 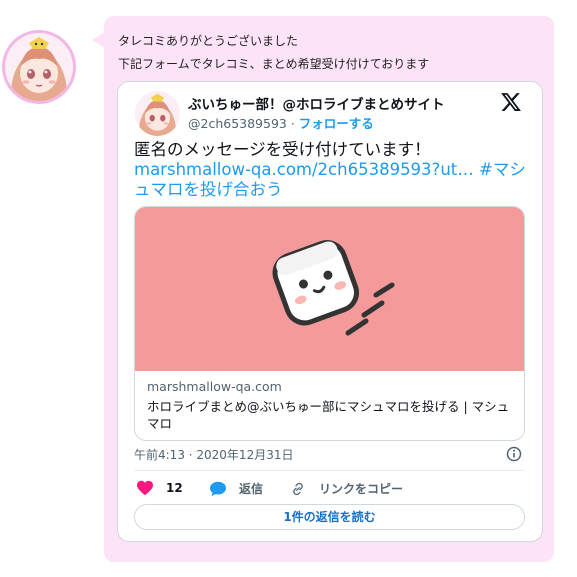 I want to click on info-icon, so click(x=514, y=456).